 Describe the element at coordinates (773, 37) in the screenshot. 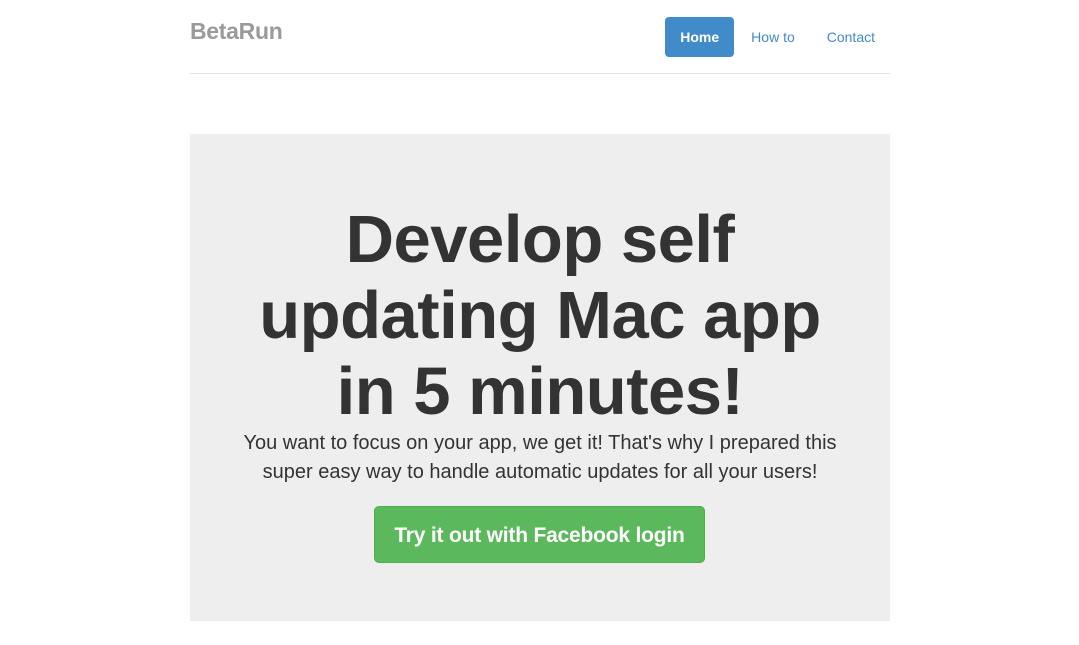

I see `nav-how-to: How to` at that location.